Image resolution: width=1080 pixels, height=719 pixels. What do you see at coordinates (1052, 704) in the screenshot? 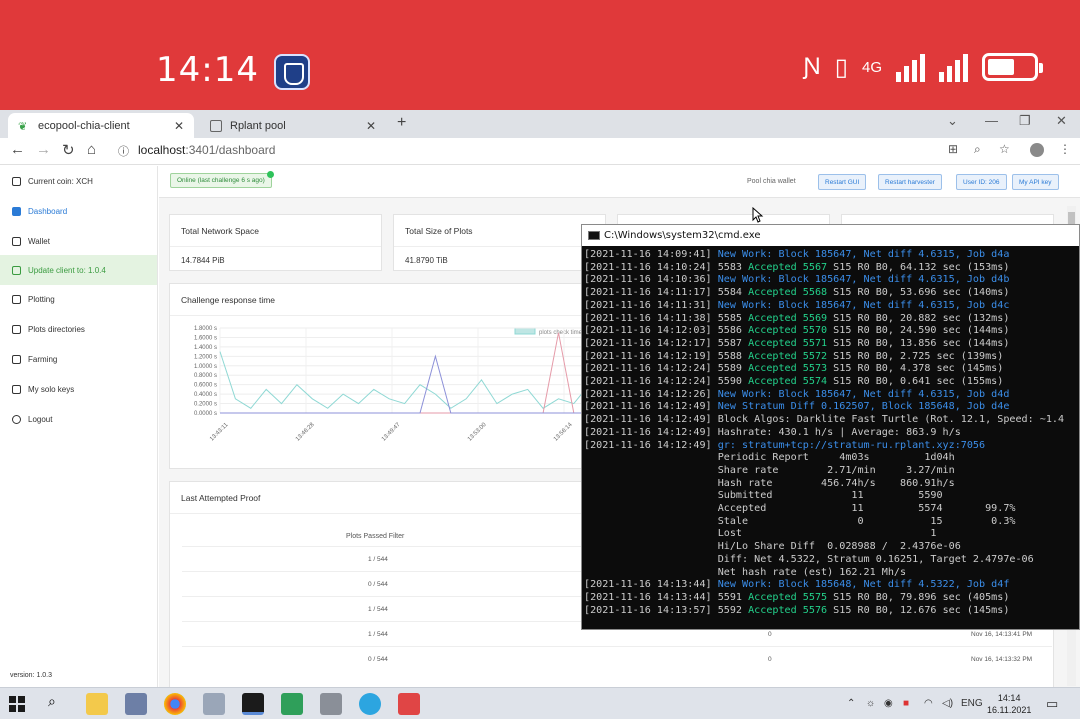
I see `notification-icon: ▭` at bounding box center [1052, 704].